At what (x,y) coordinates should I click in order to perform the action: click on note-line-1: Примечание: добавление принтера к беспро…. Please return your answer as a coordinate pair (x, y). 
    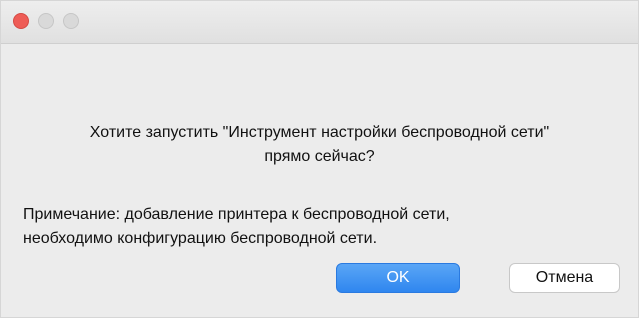
    Looking at the image, I should click on (236, 214).